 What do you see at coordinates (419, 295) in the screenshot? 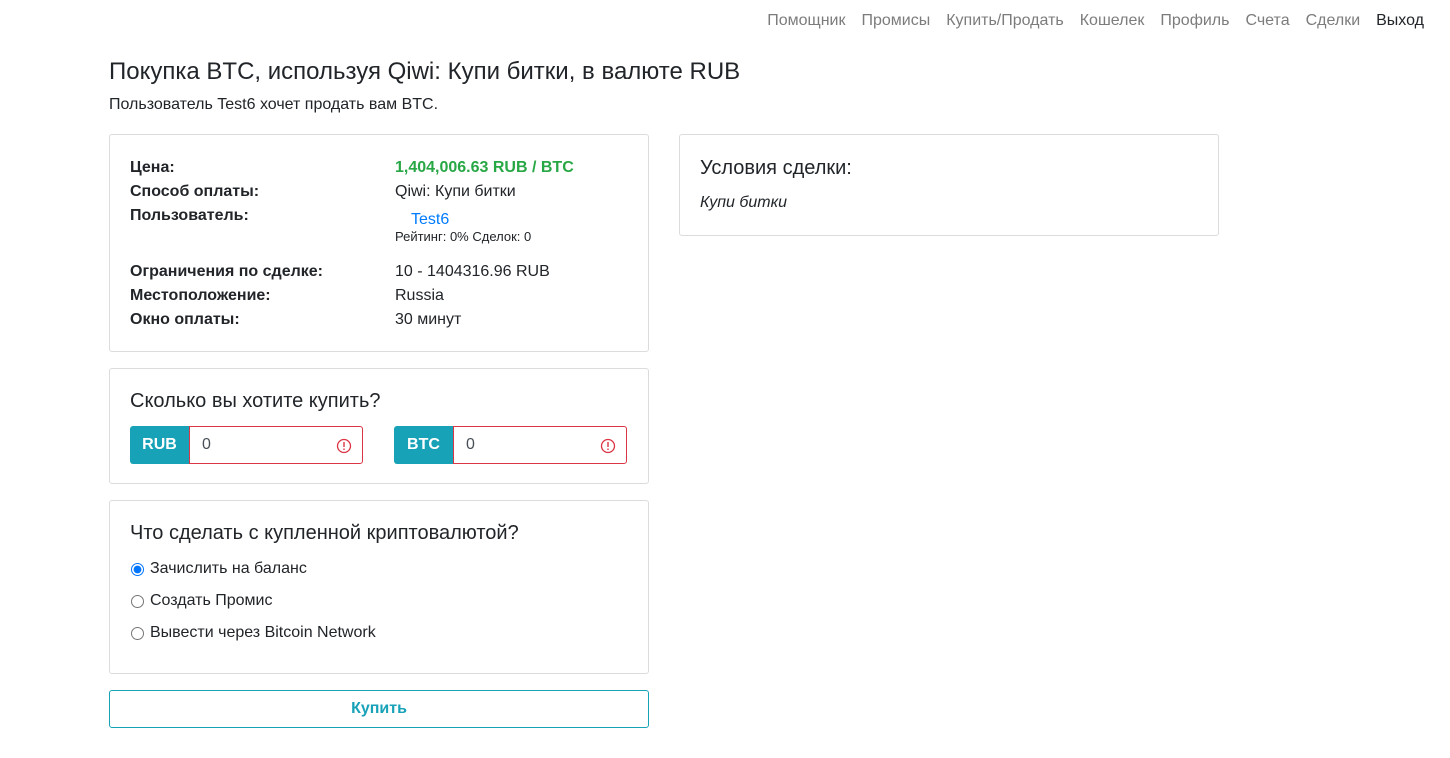
I see `location-value: Russia` at bounding box center [419, 295].